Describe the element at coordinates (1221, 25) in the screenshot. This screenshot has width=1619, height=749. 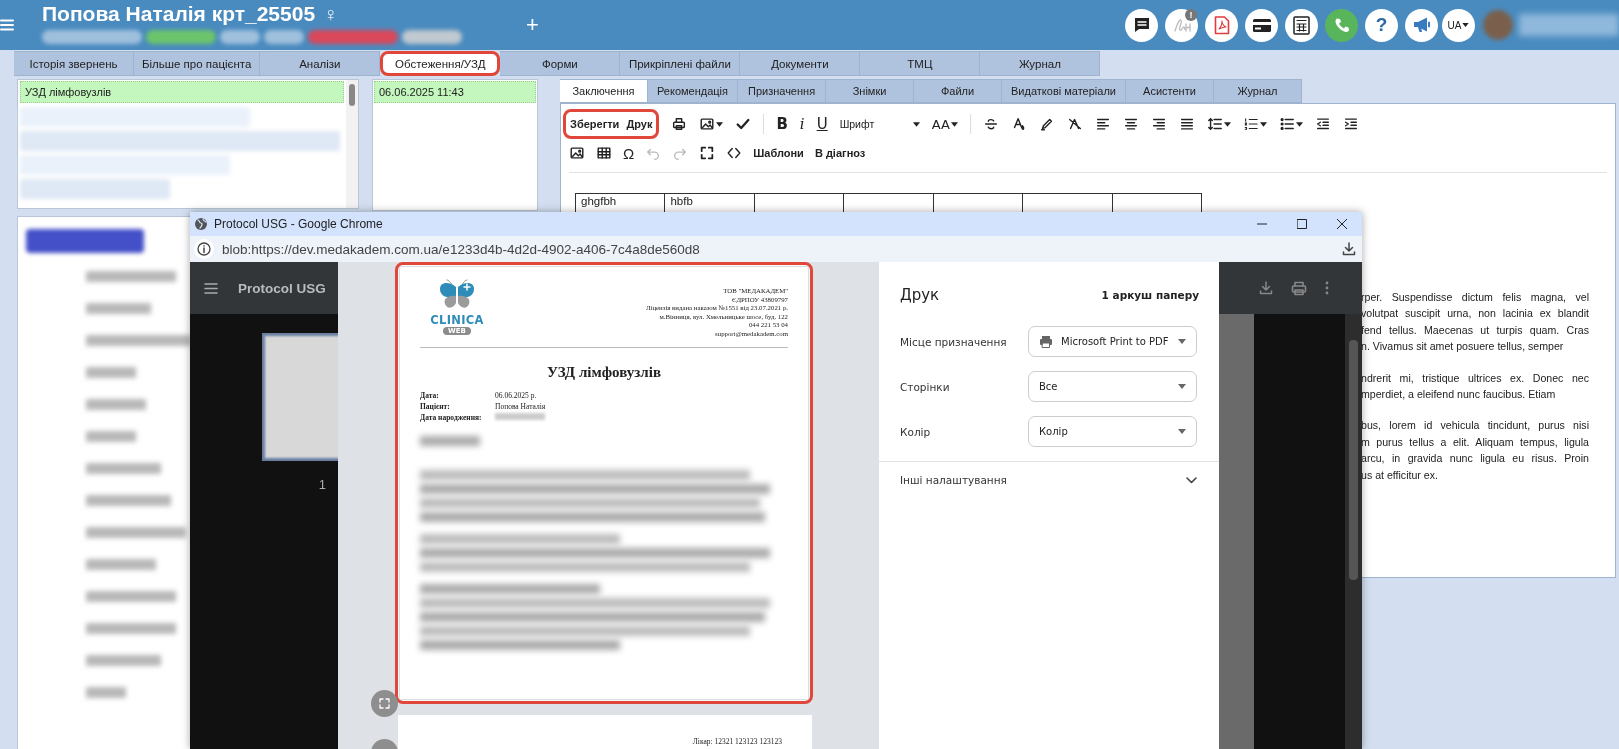
I see `pdf-button` at that location.